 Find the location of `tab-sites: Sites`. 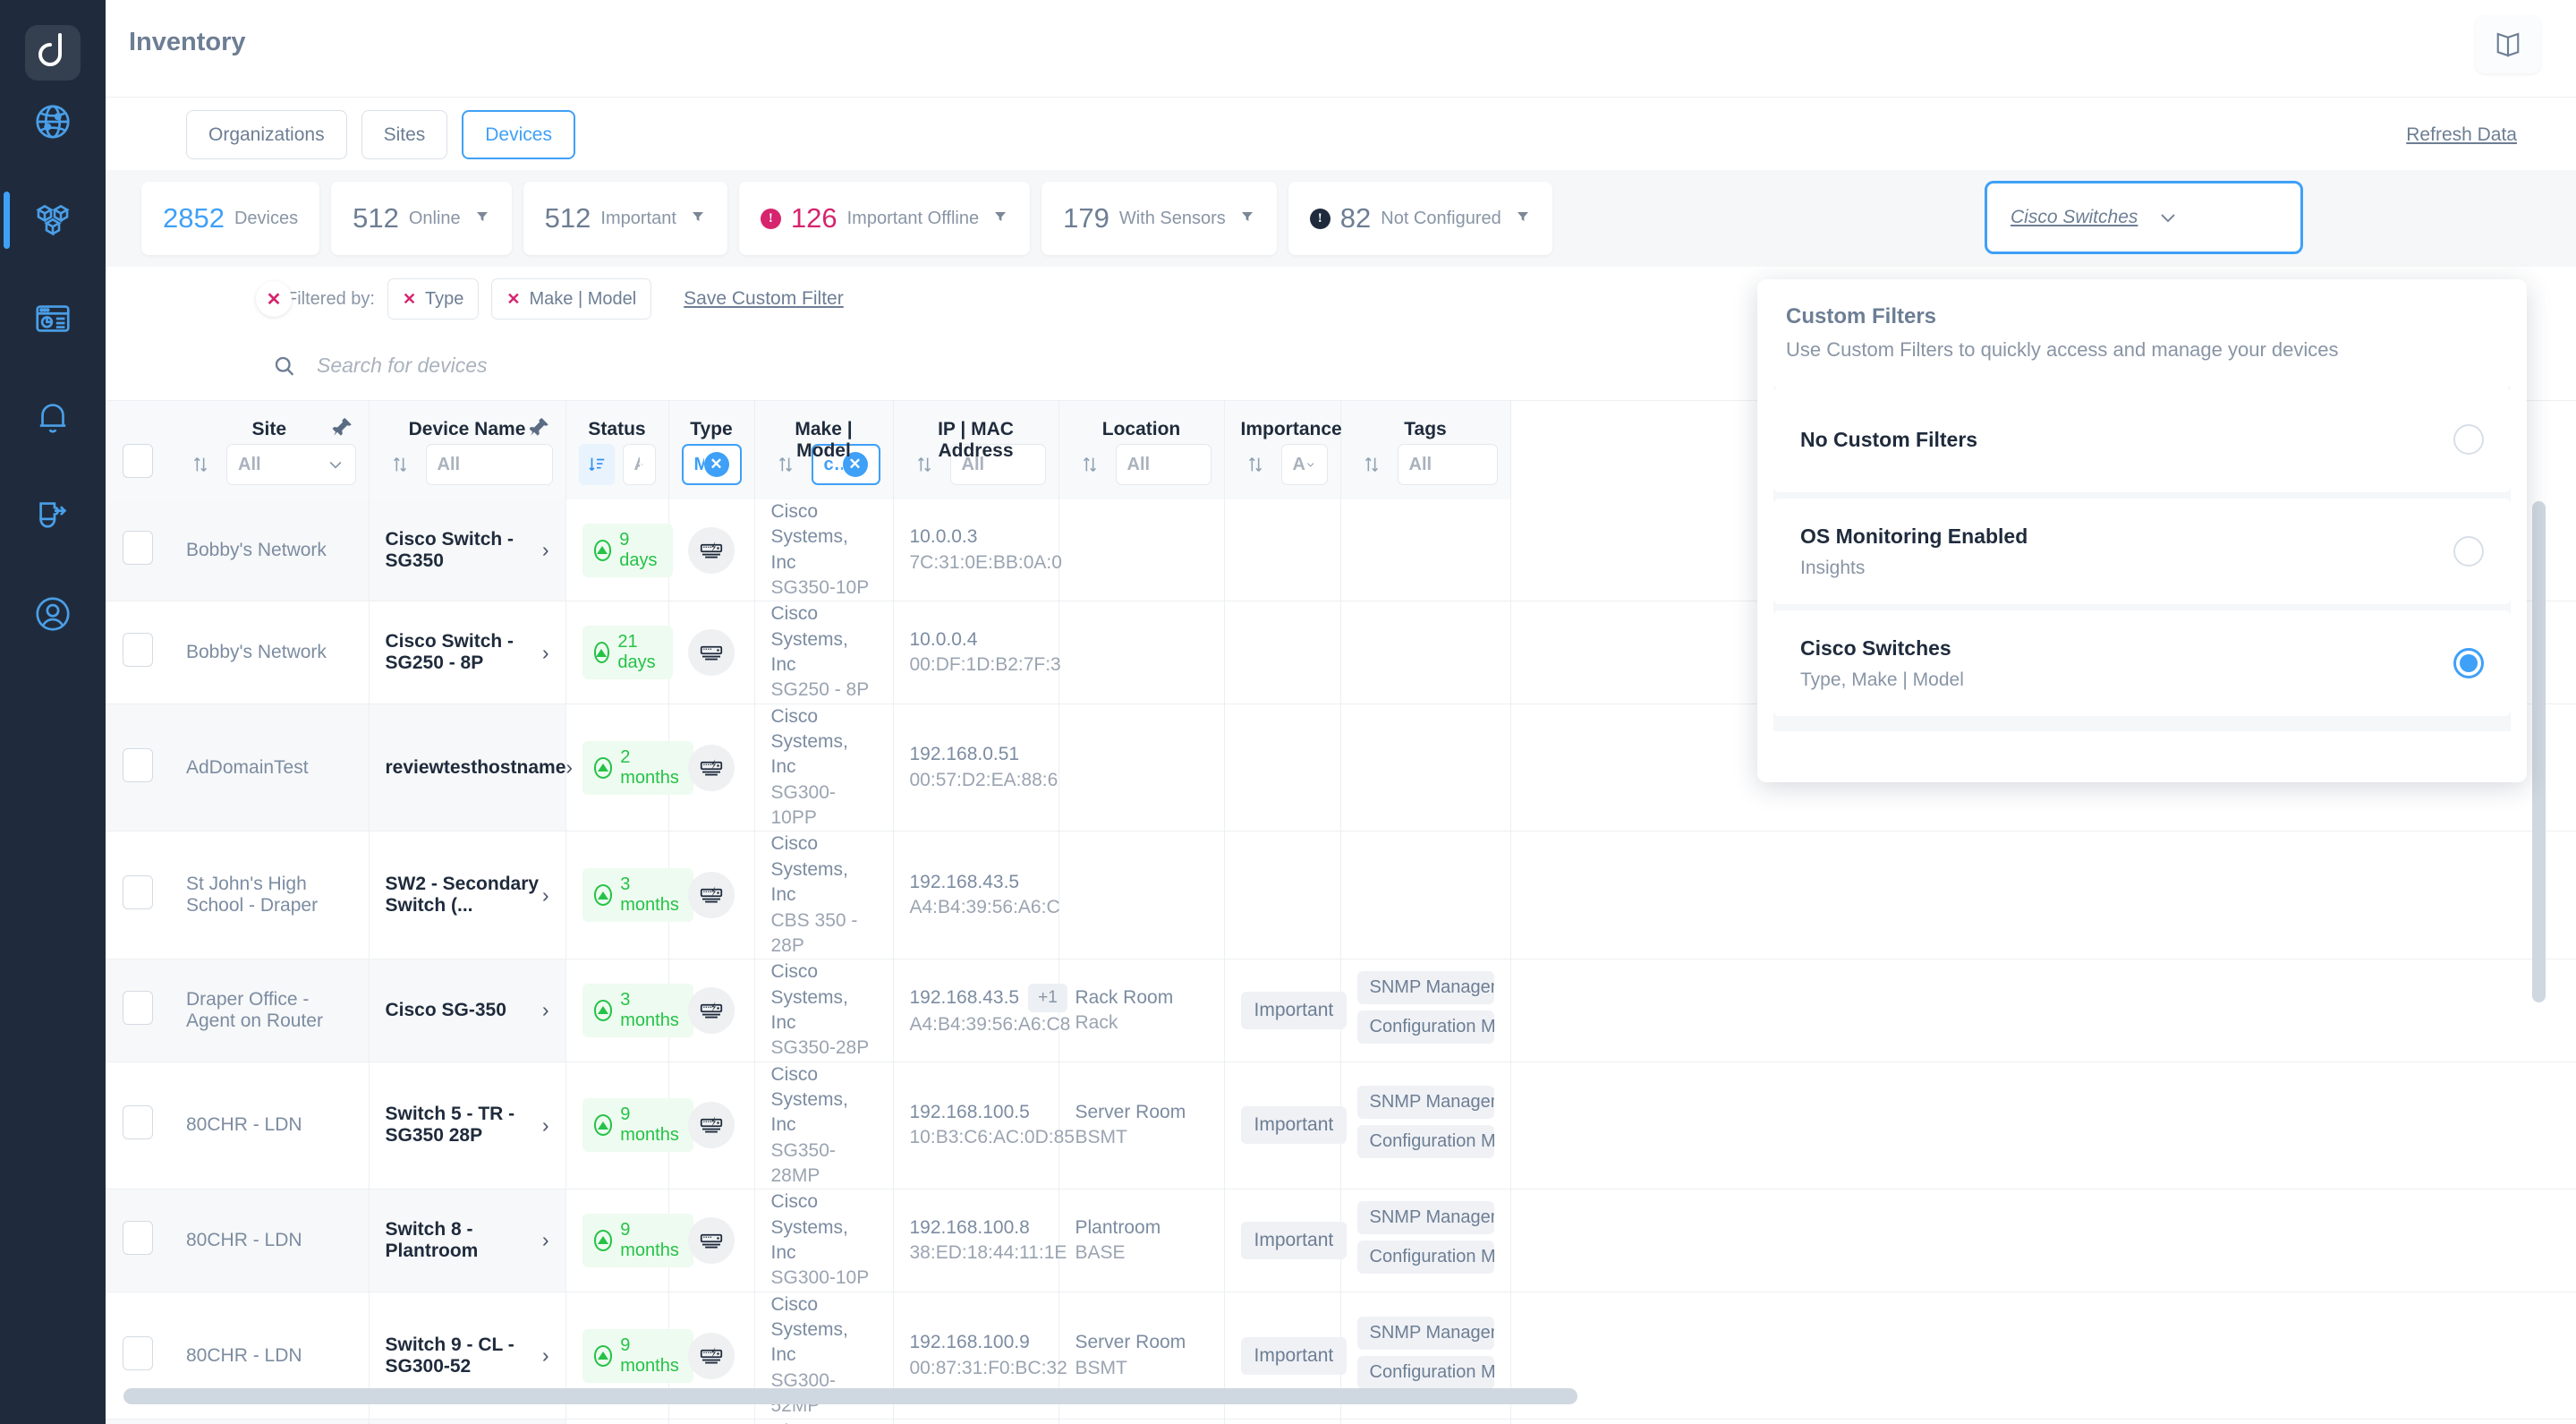

tab-sites: Sites is located at coordinates (404, 134).